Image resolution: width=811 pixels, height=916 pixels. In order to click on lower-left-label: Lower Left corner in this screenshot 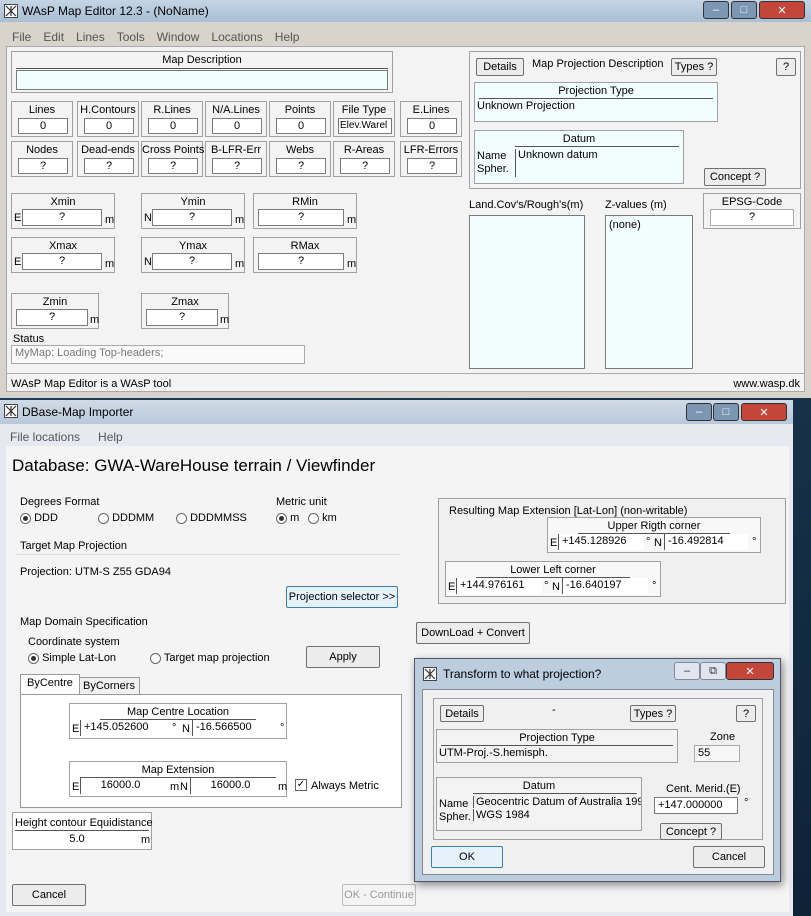, I will do `click(553, 570)`.